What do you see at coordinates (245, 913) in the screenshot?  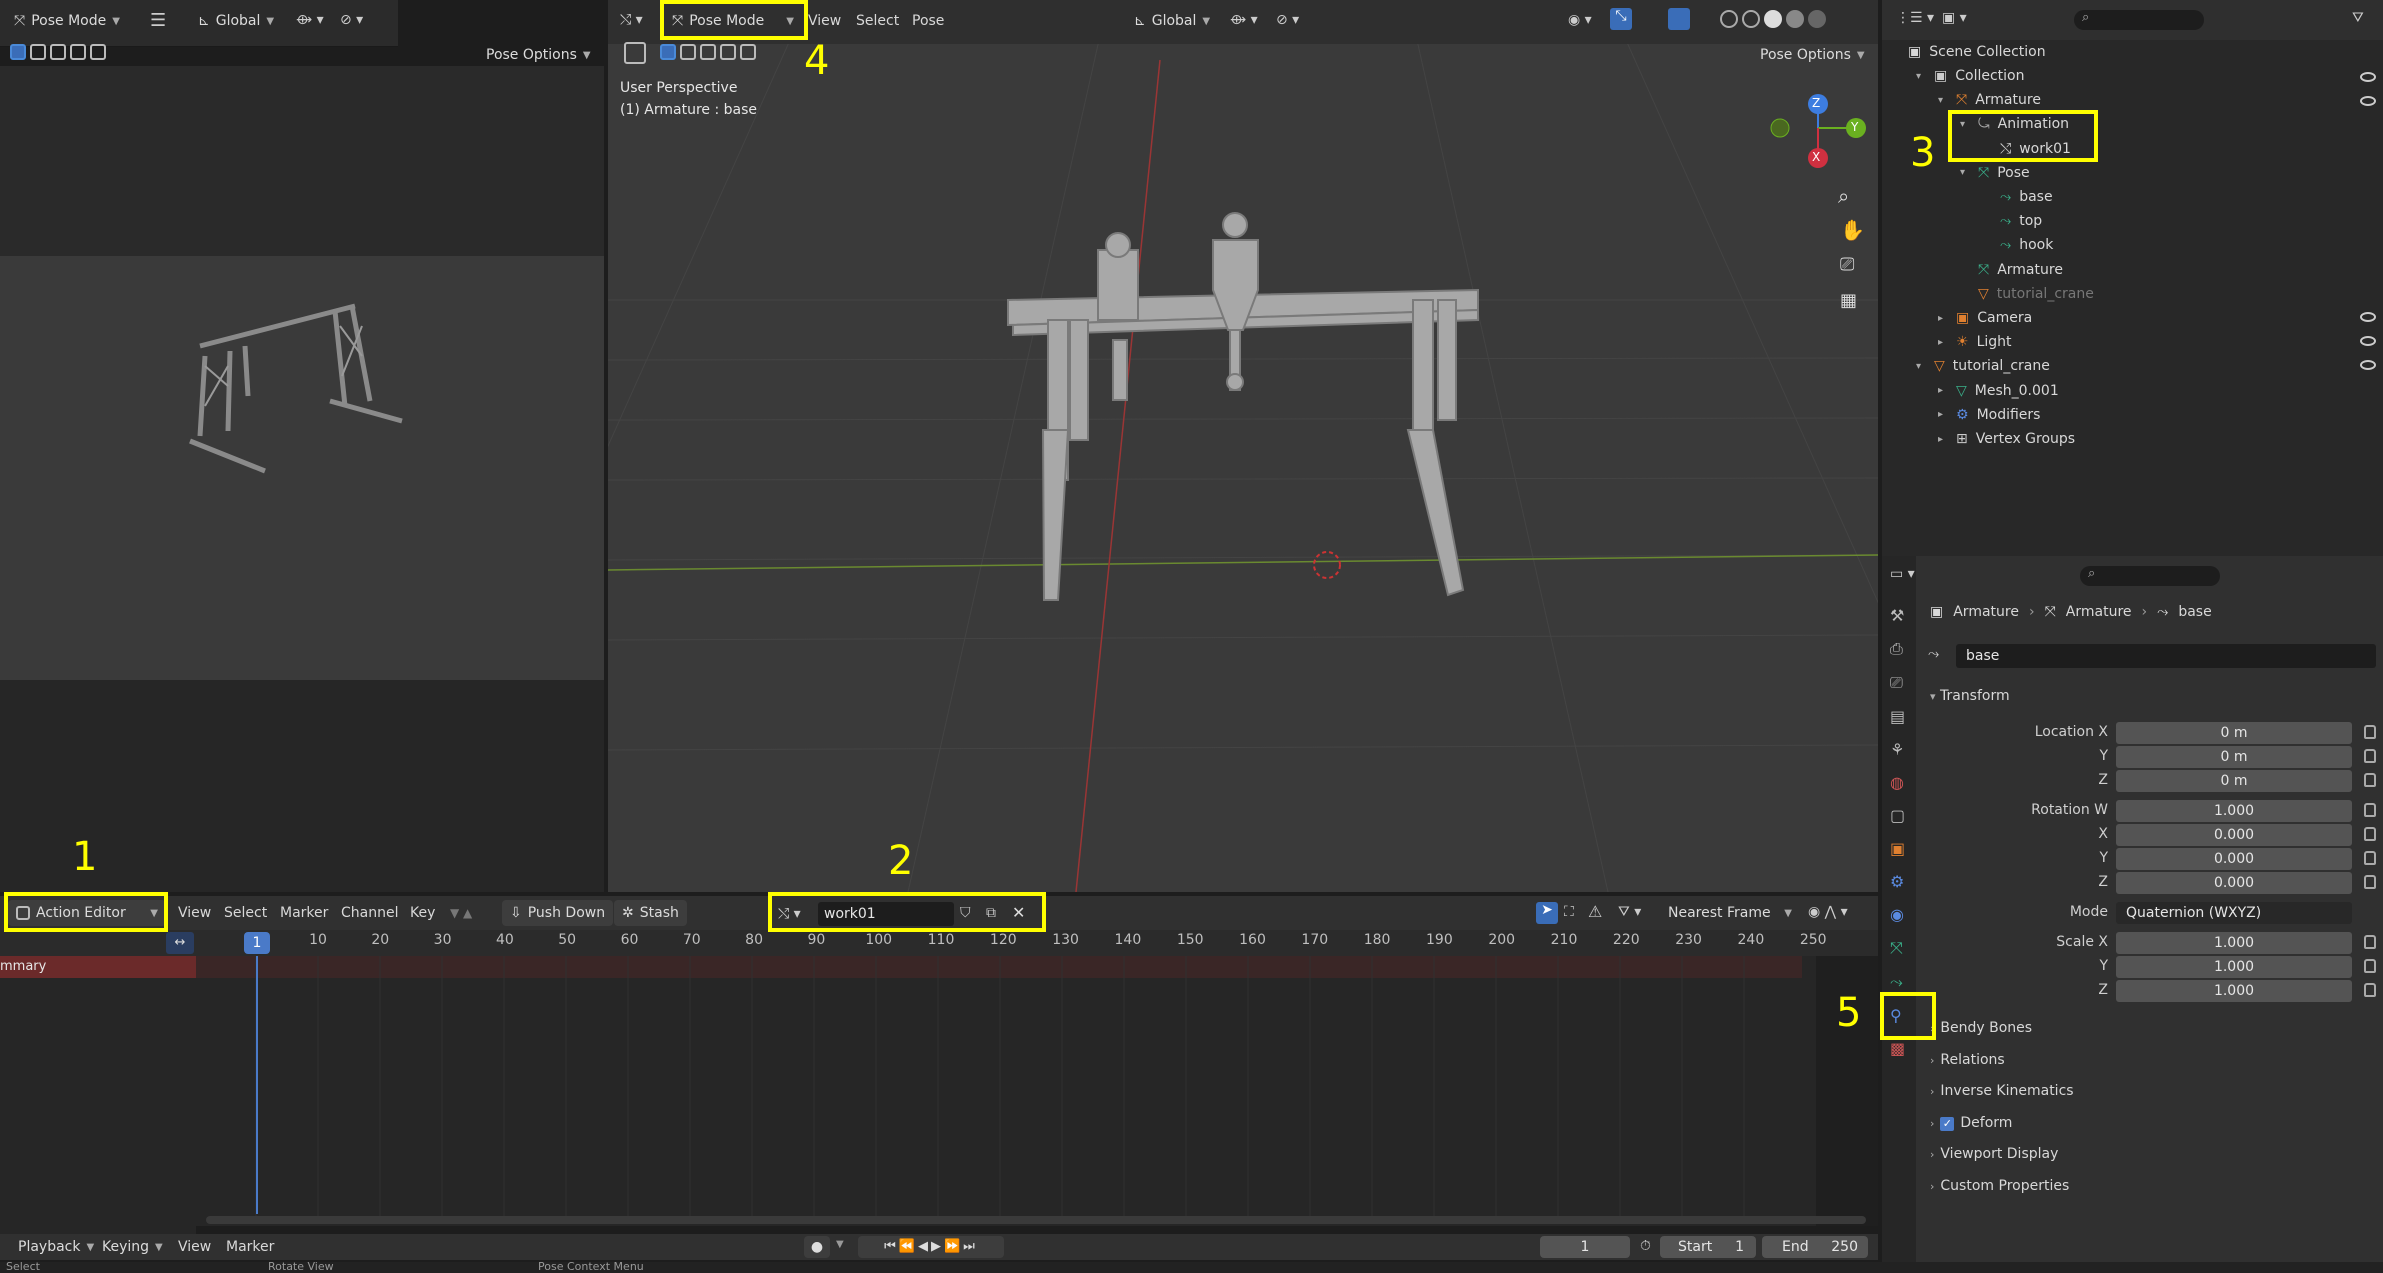 I see `action-menu-select: Select` at bounding box center [245, 913].